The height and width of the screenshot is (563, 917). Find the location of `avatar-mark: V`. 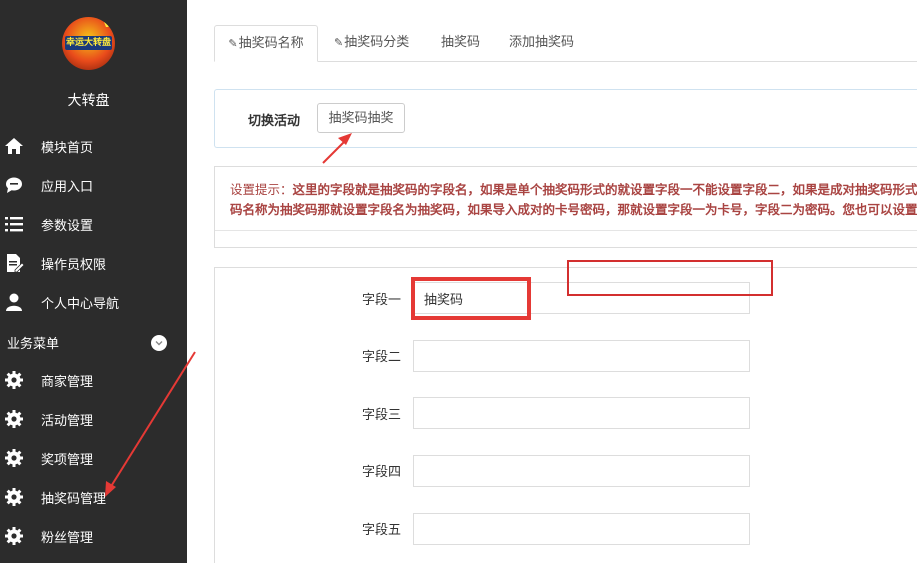

avatar-mark: V is located at coordinates (107, 24).